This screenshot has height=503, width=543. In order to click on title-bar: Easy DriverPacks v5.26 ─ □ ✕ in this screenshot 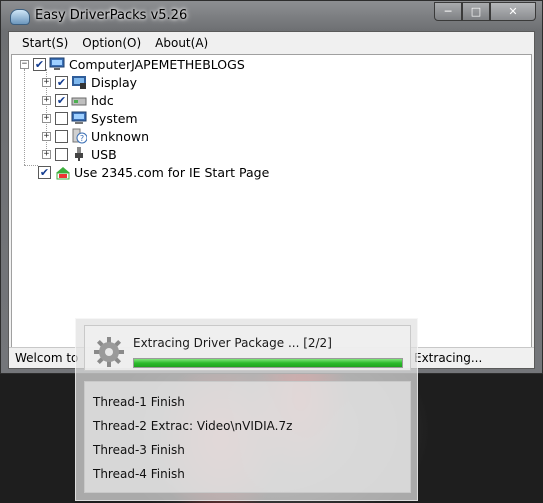, I will do `click(271, 16)`.